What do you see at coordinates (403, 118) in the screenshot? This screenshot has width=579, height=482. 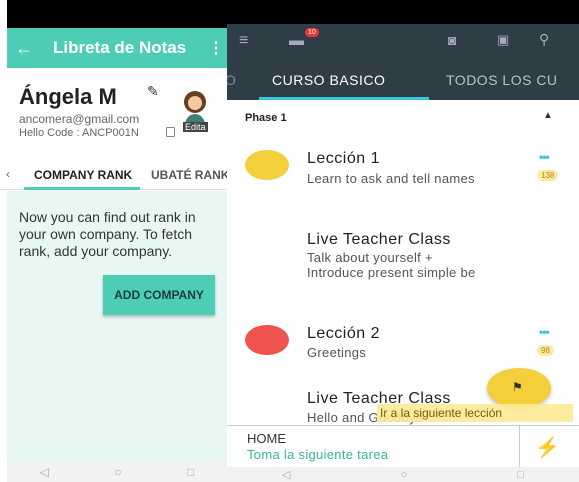 I see `phase-header: Phase 1 ▲` at bounding box center [403, 118].